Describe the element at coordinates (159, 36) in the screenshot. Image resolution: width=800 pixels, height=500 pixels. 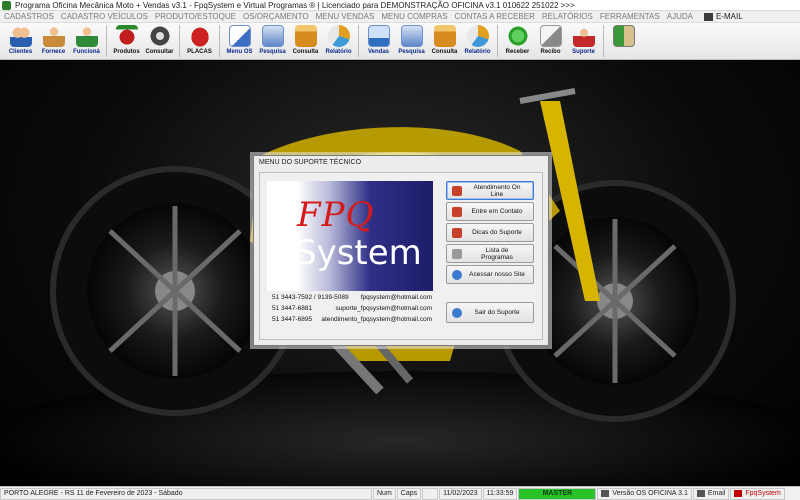
I see `tire-icon` at that location.